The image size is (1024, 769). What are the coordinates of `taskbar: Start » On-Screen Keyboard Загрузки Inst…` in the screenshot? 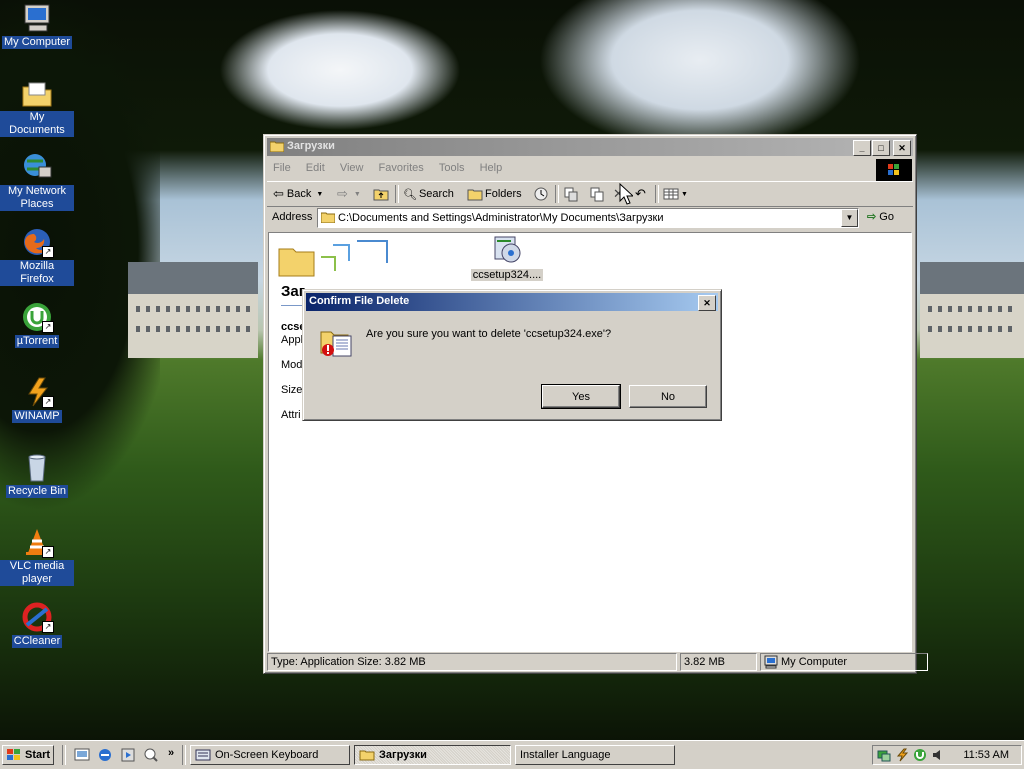 It's located at (512, 754).